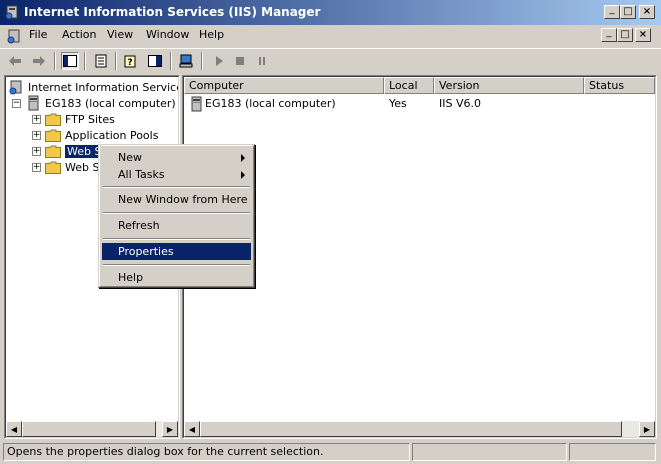  What do you see at coordinates (460, 103) in the screenshot?
I see `cell-version: IIS V6.0` at bounding box center [460, 103].